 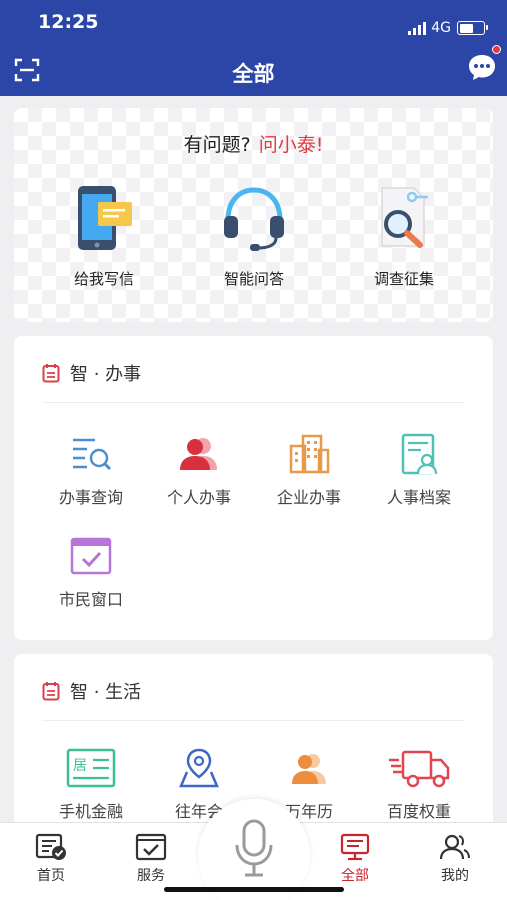 What do you see at coordinates (198, 497) in the screenshot?
I see `service-item-label: 个人办事` at bounding box center [198, 497].